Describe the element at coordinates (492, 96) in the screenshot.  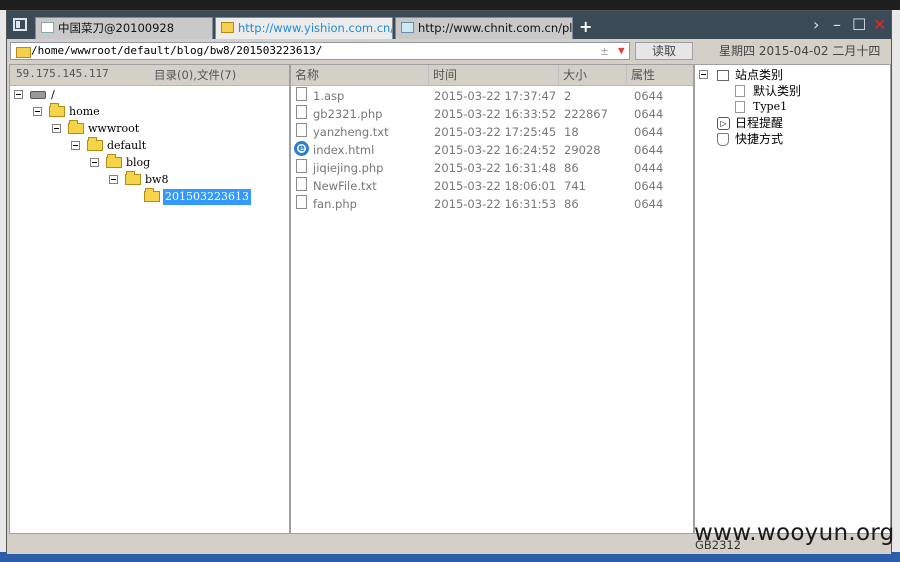
I see `table-row: 1.asp 2015-03-22 17:37:47 2 0644` at that location.